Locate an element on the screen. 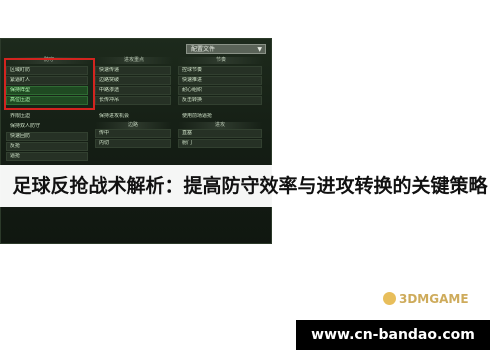  attack-list: 快速传递 边路突破 中路渗透 长传冲吊 is located at coordinates (133, 86).